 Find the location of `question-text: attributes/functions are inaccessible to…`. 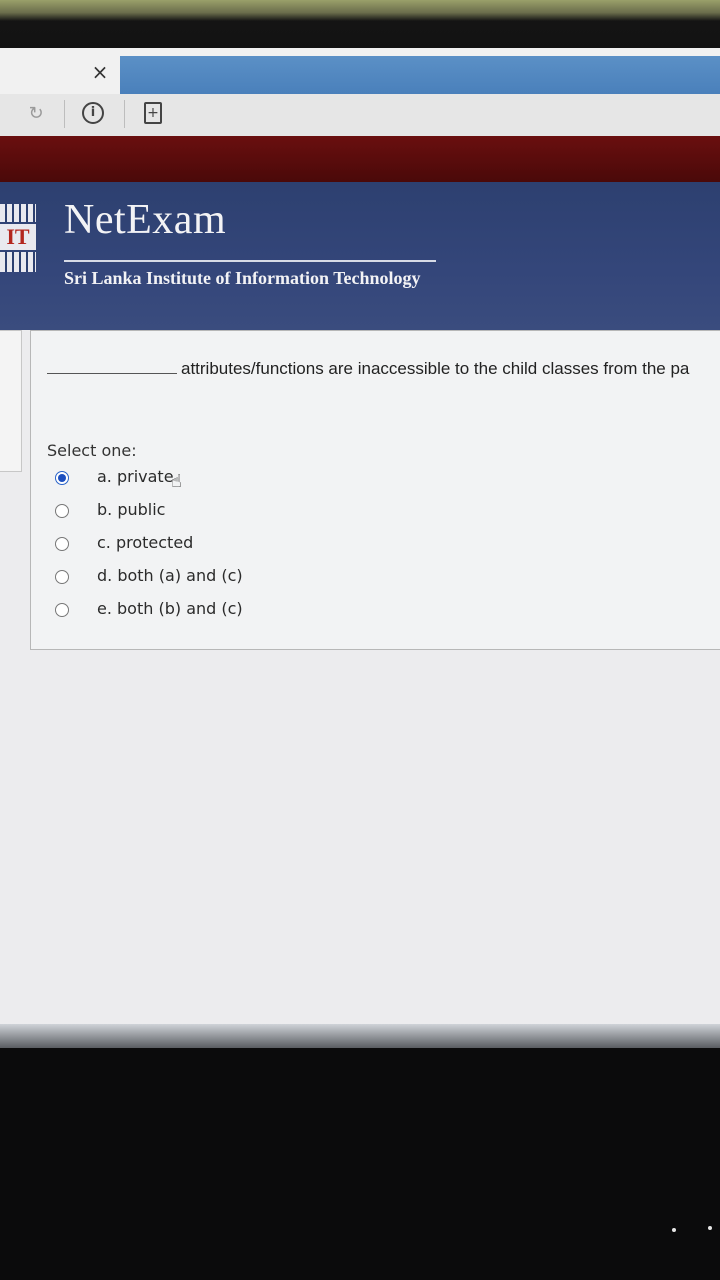

question-text: attributes/functions are inaccessible to… is located at coordinates (435, 368).